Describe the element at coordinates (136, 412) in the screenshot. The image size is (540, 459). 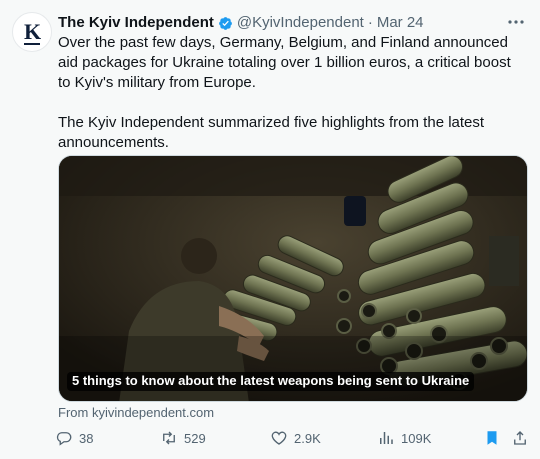
I see `link-source: From kyivindependent.com` at that location.